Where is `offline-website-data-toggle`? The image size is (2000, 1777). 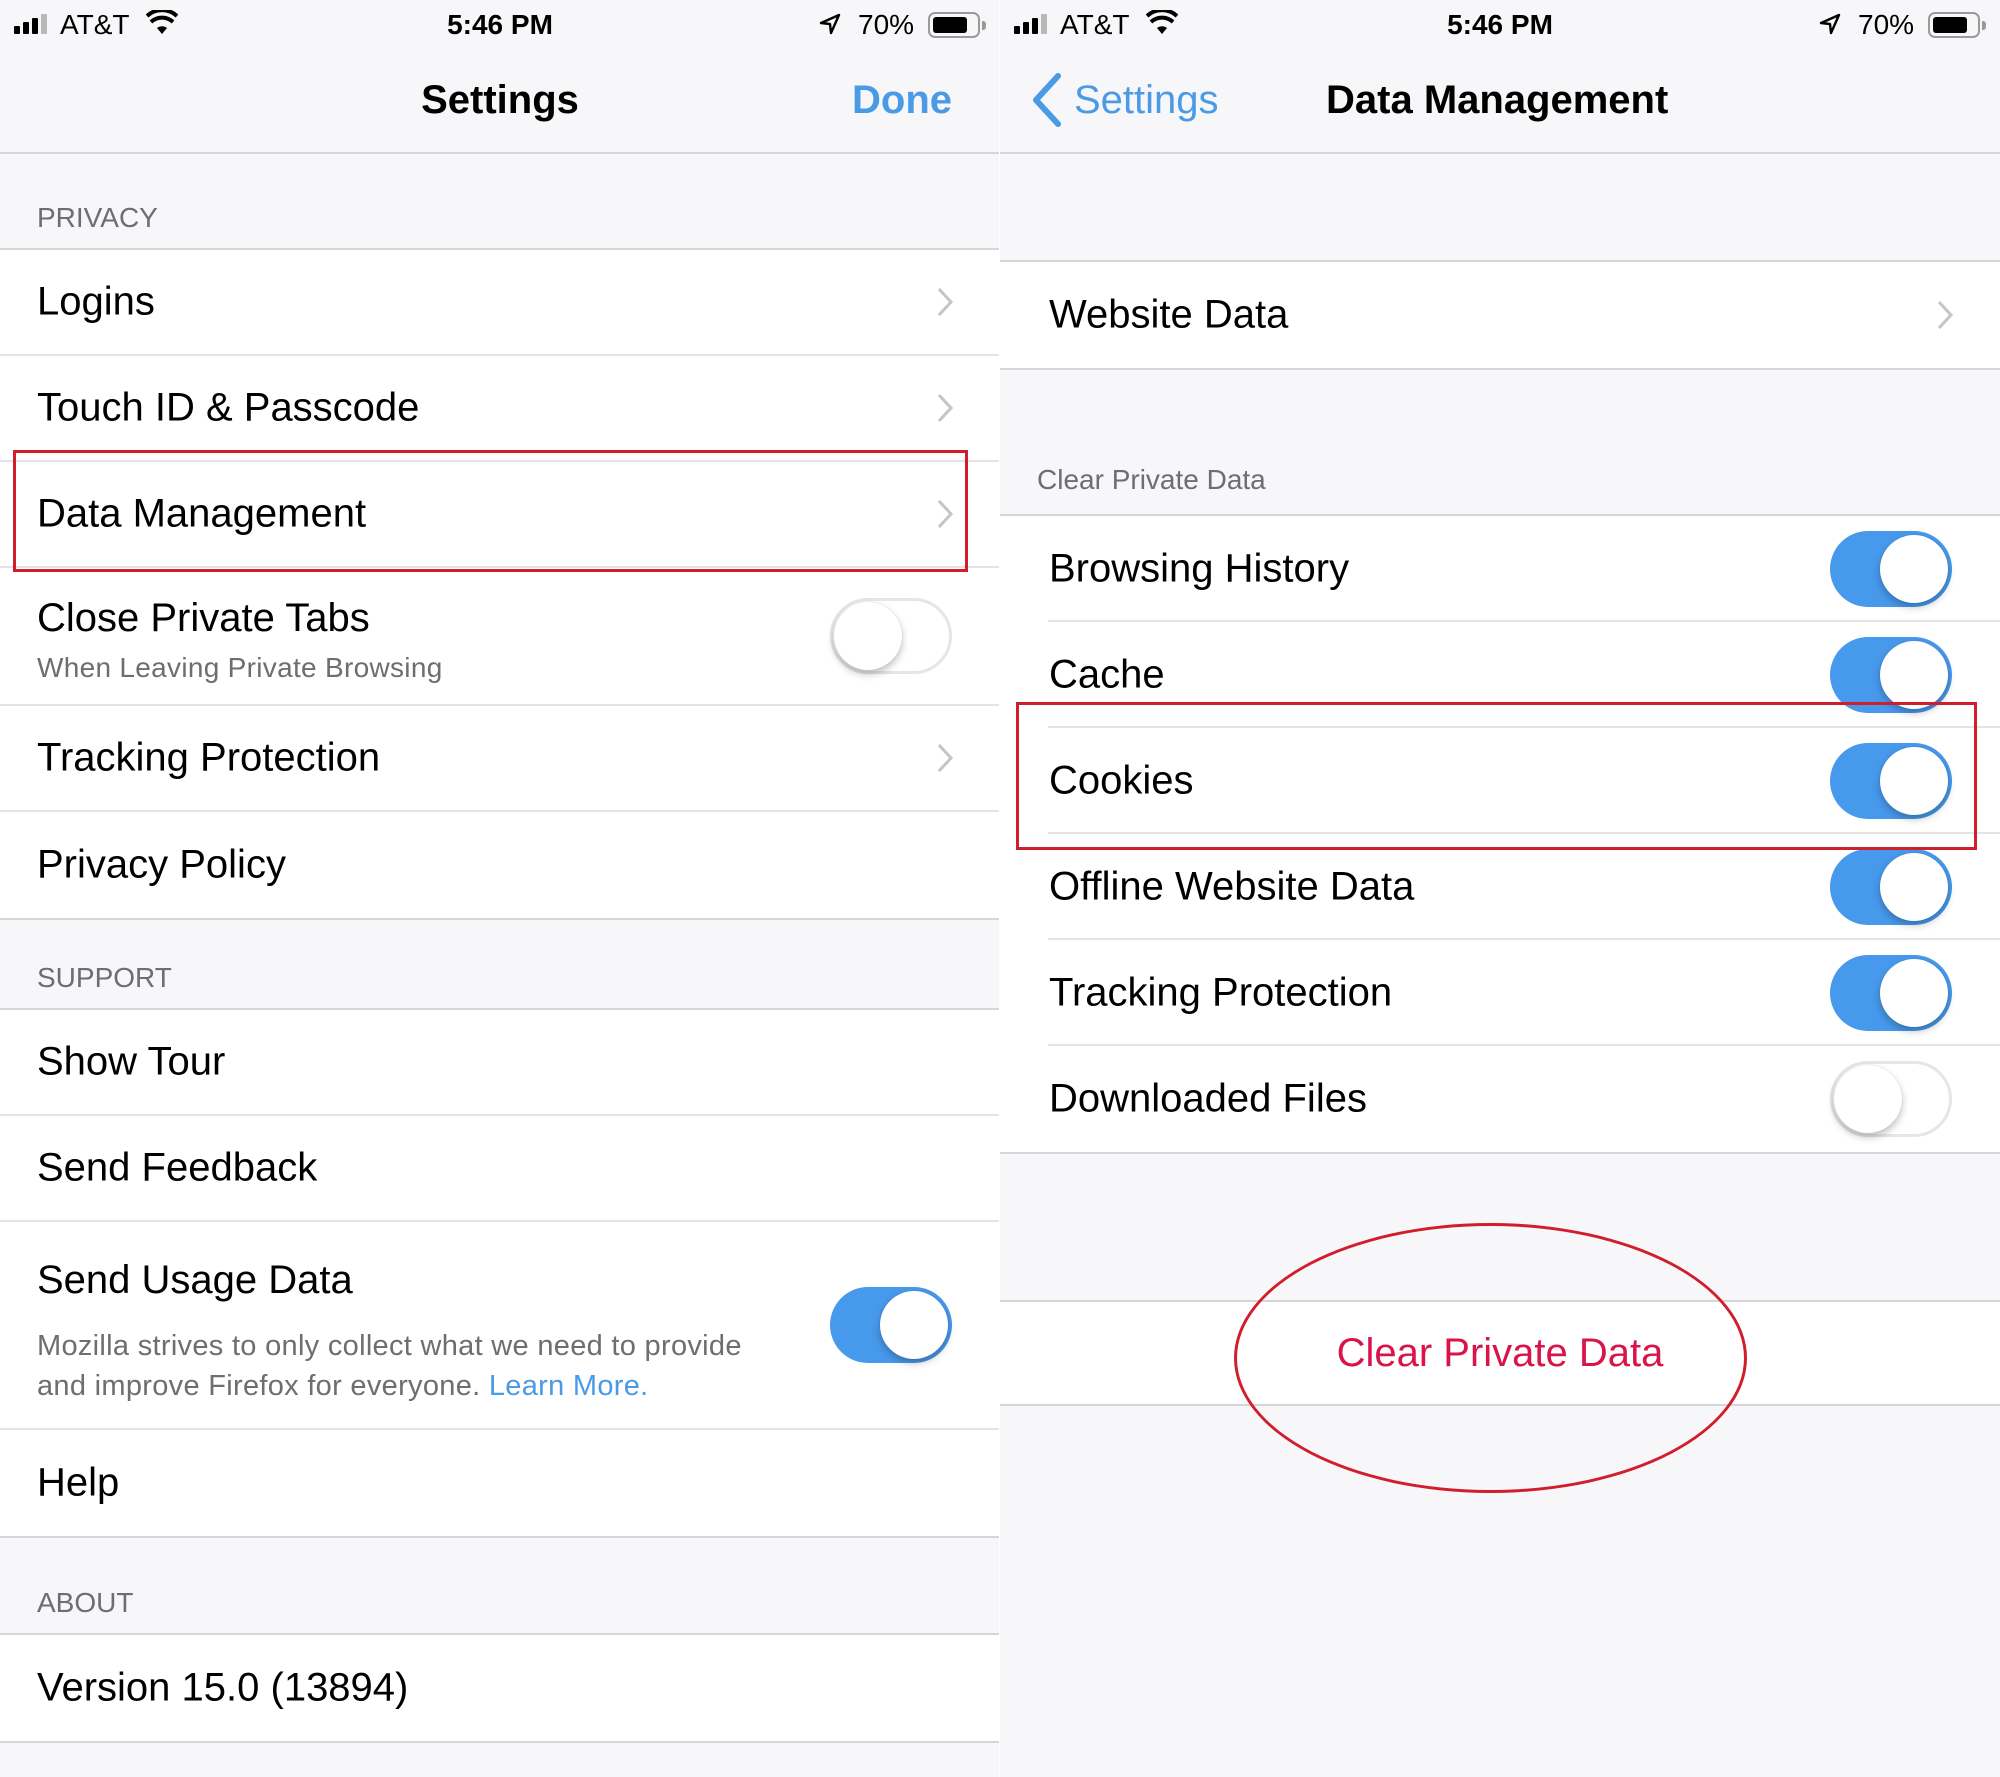
offline-website-data-toggle is located at coordinates (1891, 887).